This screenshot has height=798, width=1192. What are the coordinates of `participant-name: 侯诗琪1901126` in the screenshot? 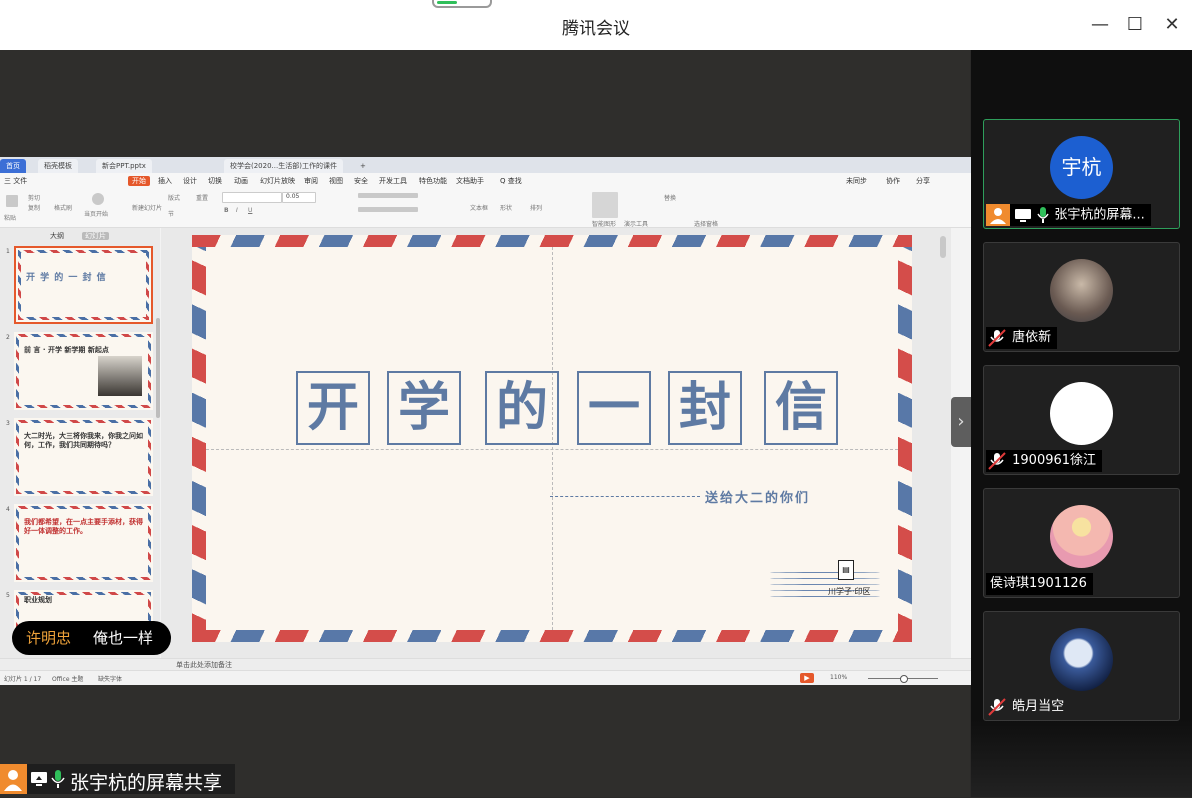 It's located at (1038, 583).